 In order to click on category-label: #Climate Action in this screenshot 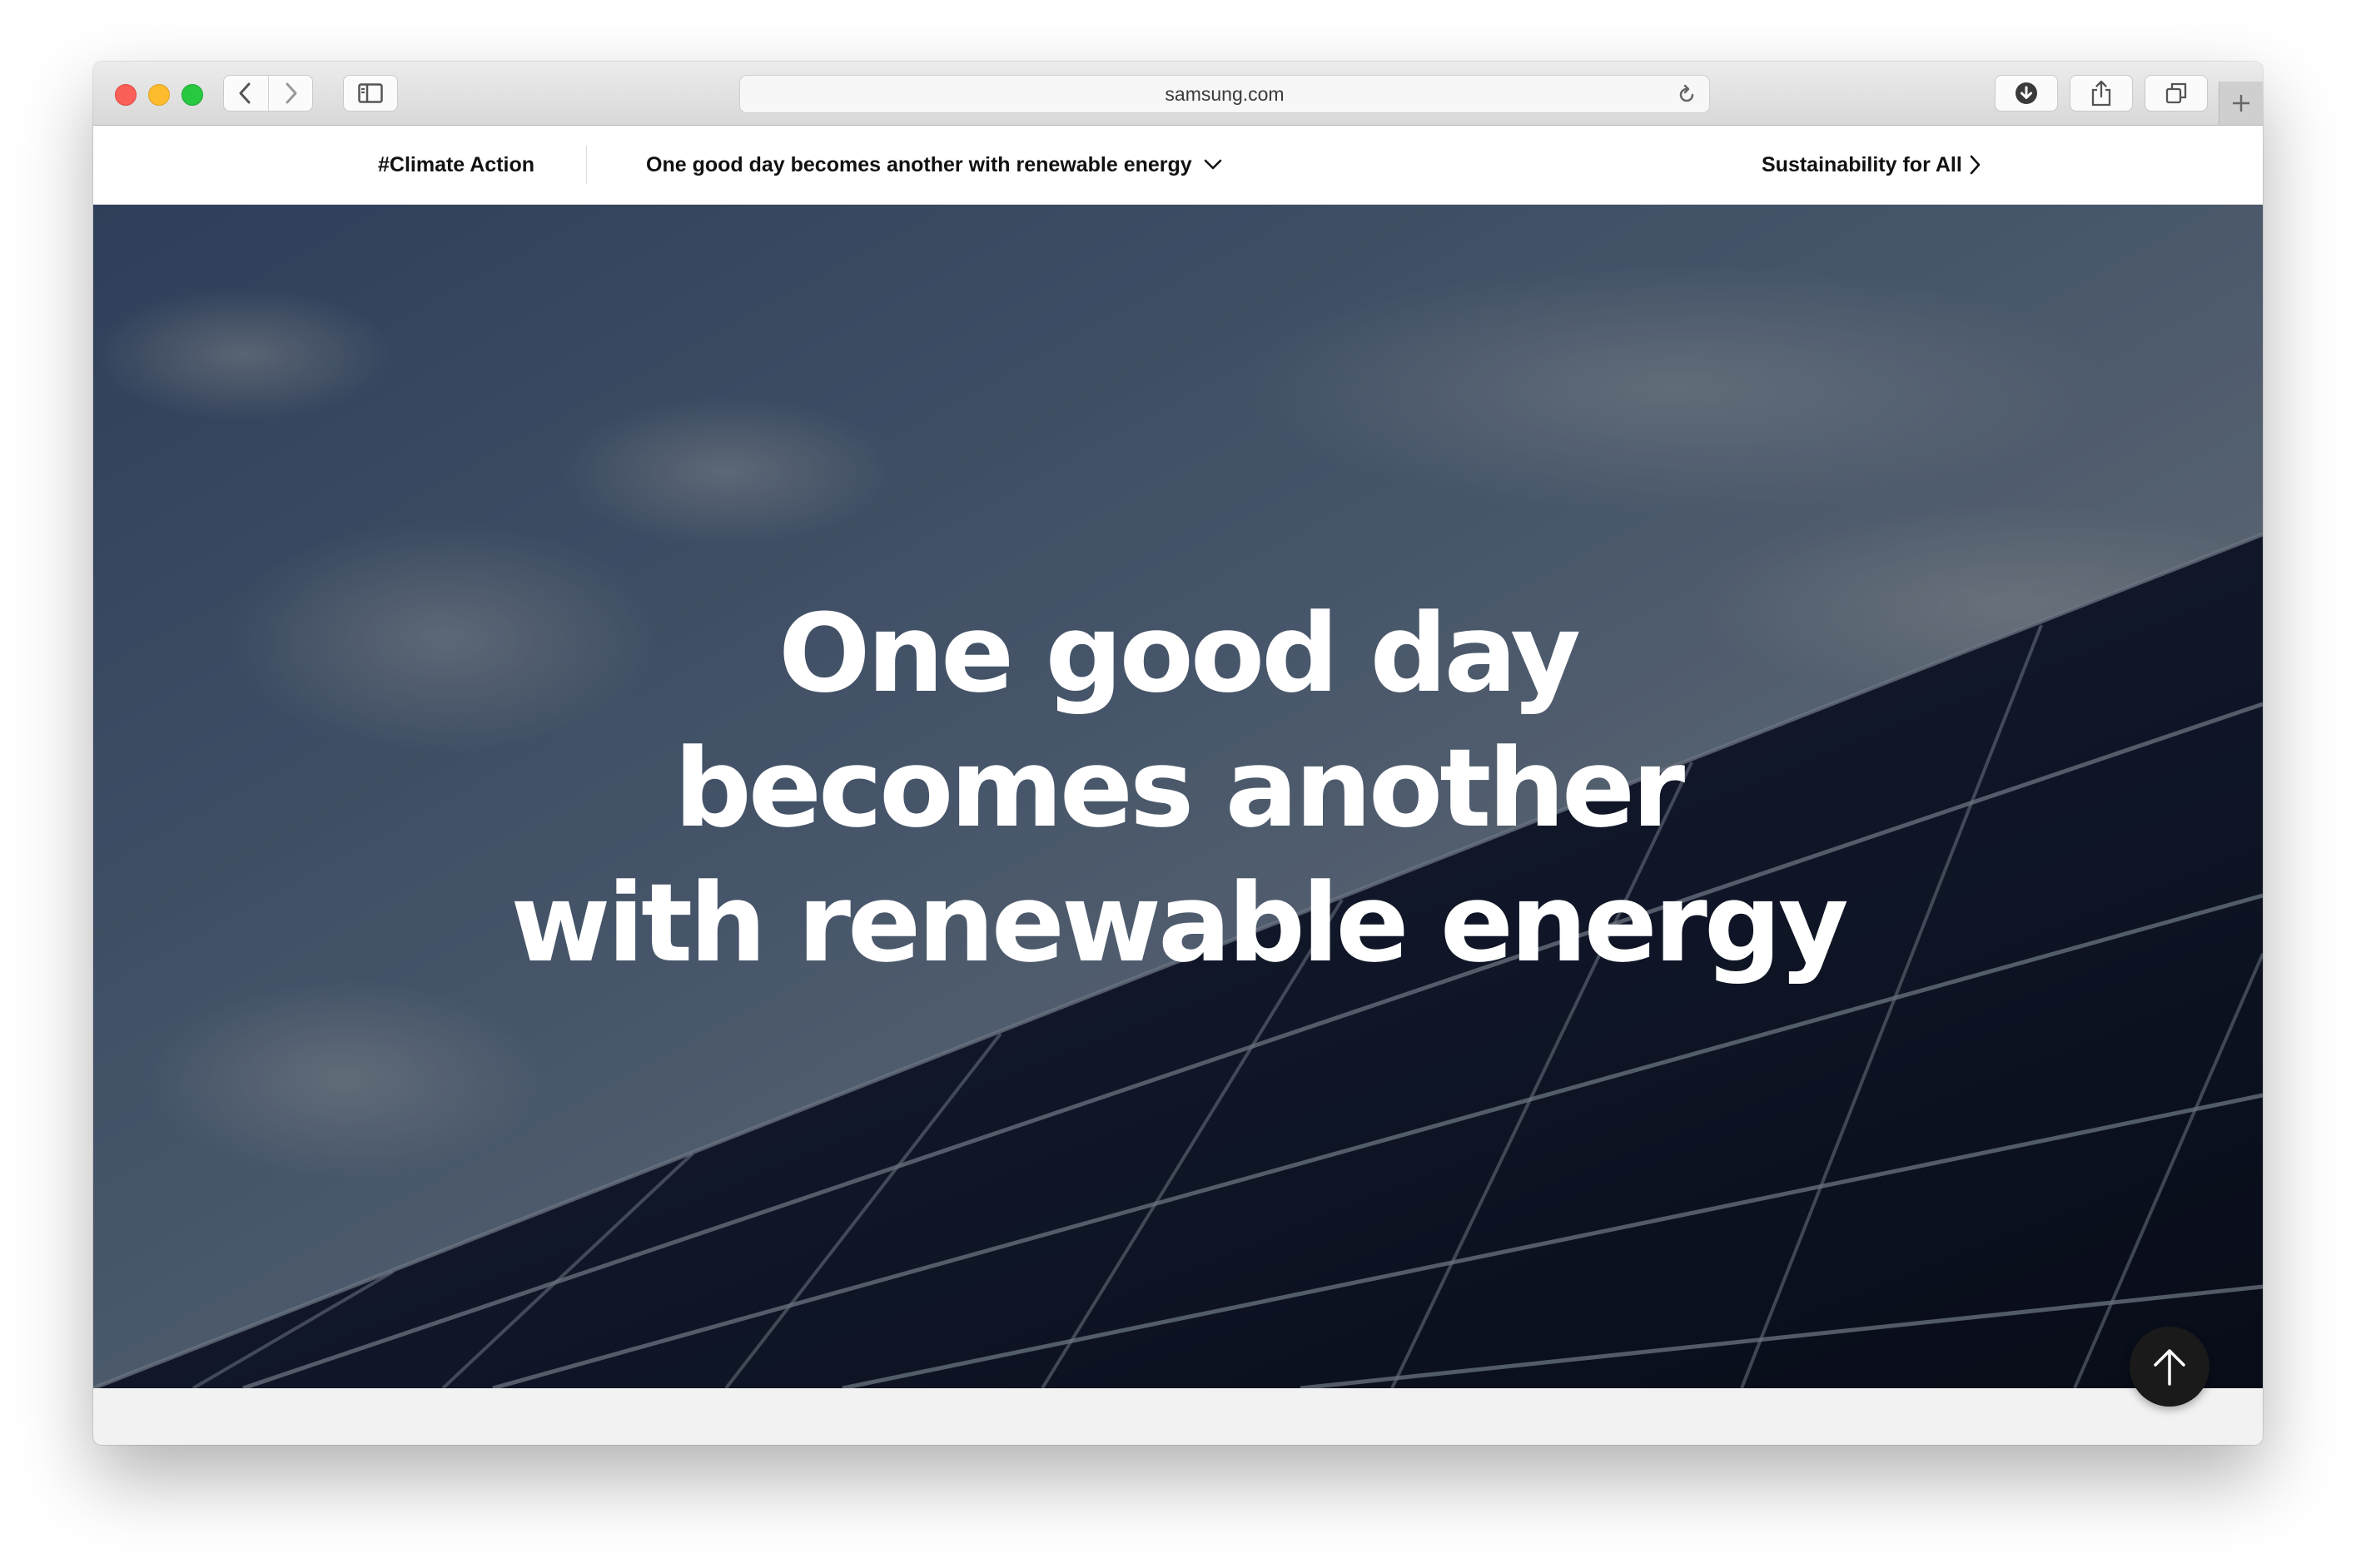, I will do `click(457, 164)`.